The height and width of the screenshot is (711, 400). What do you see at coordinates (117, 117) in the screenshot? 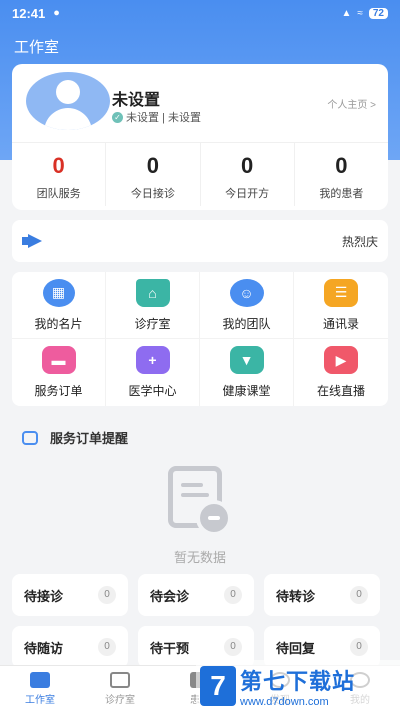
I see `verified-icon: ✓` at bounding box center [117, 117].